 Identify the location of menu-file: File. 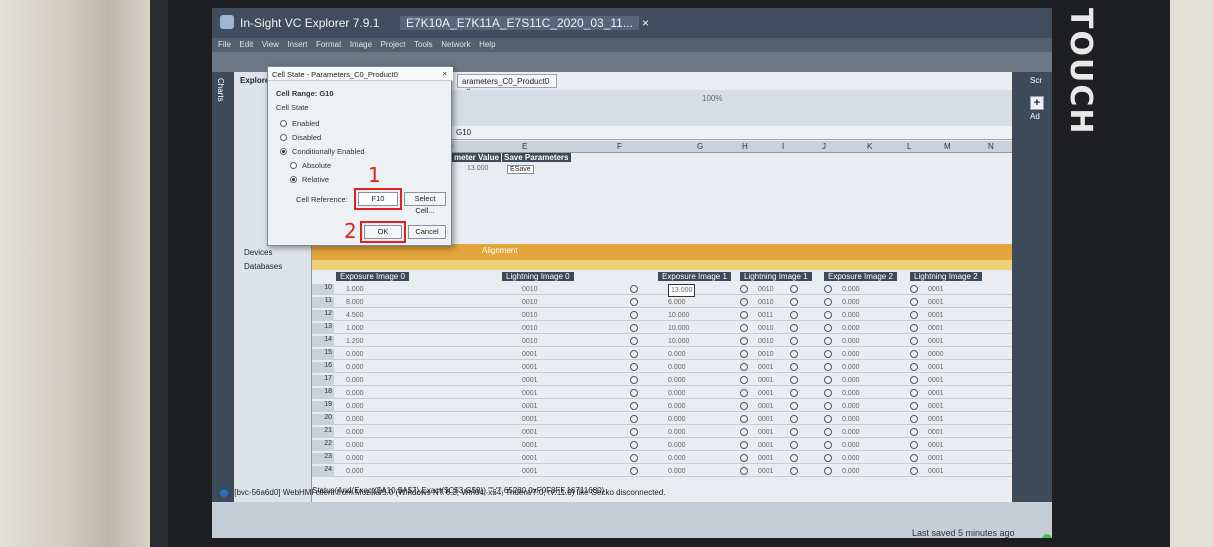
(224, 45).